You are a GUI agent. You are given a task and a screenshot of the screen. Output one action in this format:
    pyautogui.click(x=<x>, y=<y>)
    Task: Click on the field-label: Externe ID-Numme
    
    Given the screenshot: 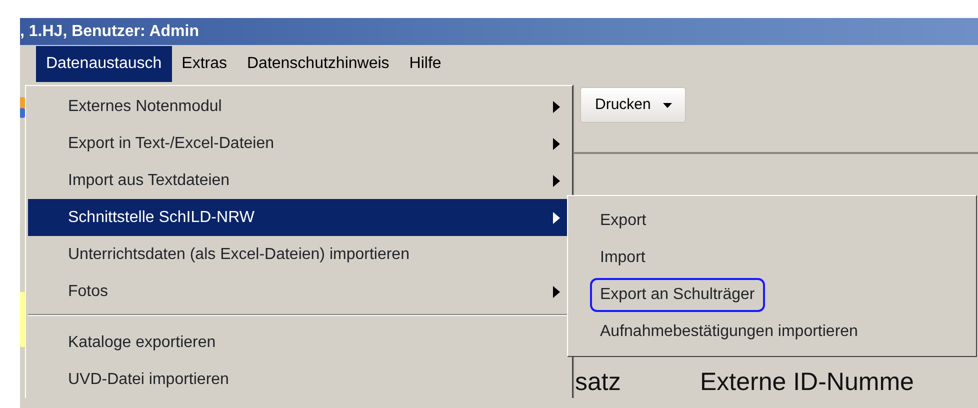 What is the action you would take?
    pyautogui.click(x=807, y=382)
    